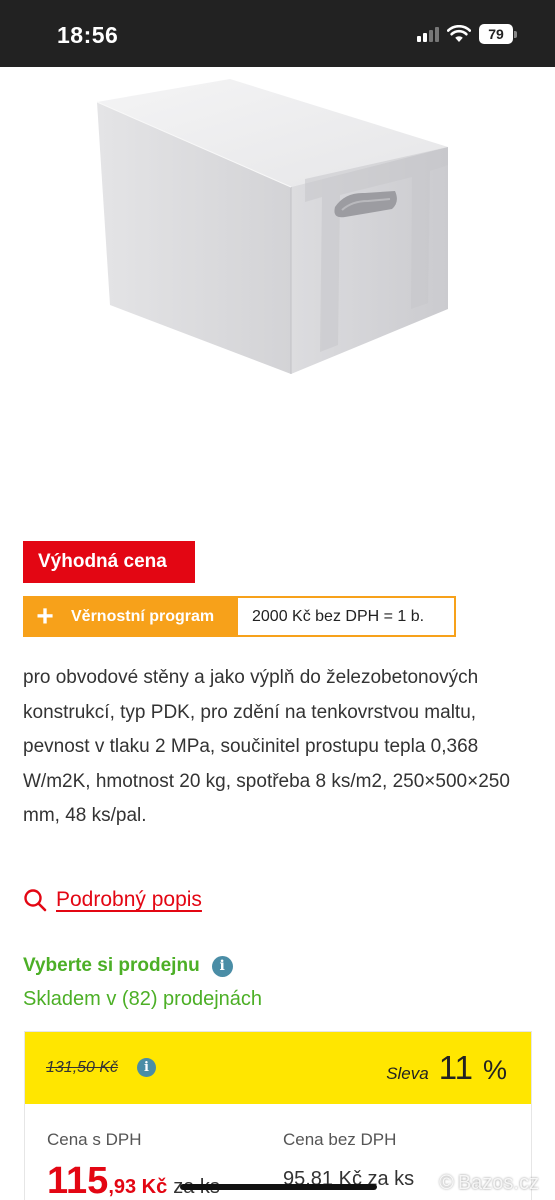 The height and width of the screenshot is (1200, 555). What do you see at coordinates (494, 1070) in the screenshot?
I see `discount-percent: %` at bounding box center [494, 1070].